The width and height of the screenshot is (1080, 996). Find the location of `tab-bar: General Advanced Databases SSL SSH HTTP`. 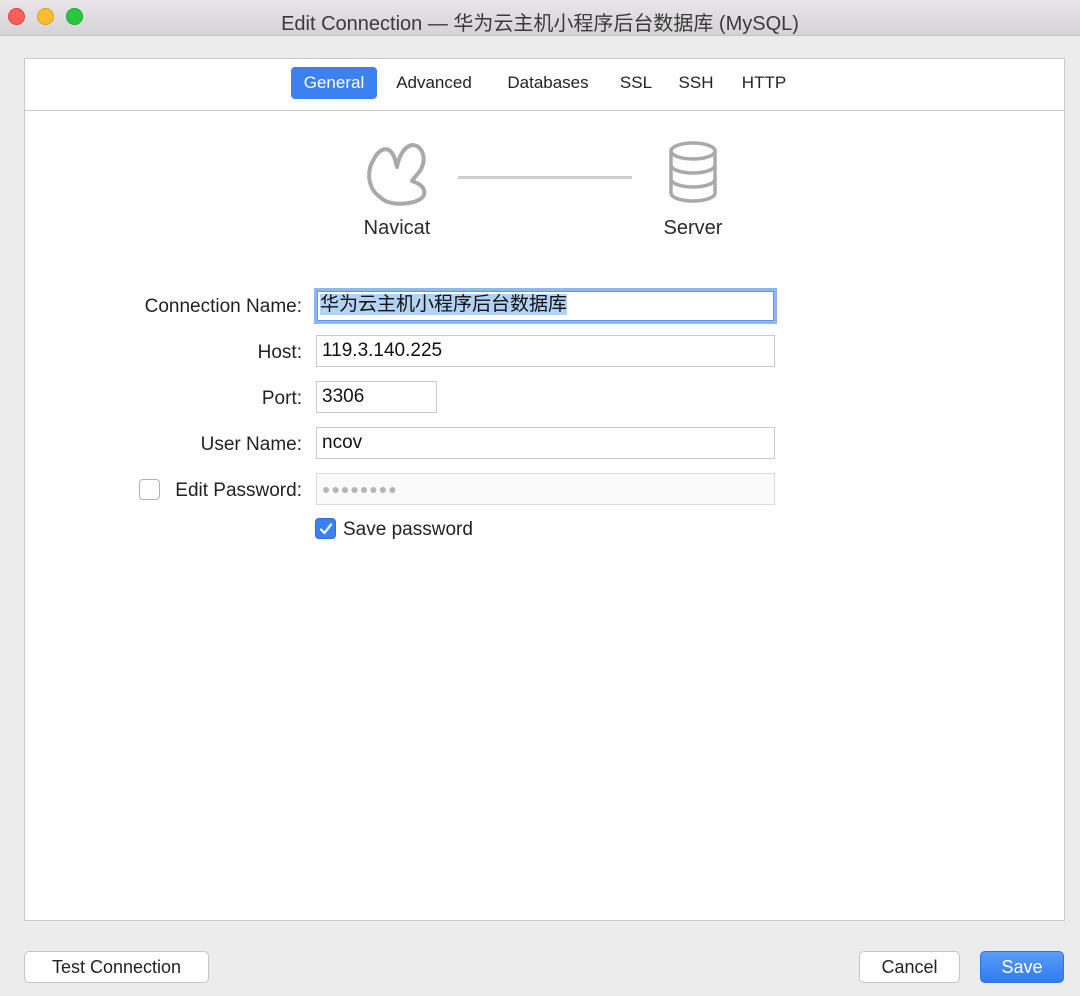

tab-bar: General Advanced Databases SSL SSH HTTP is located at coordinates (544, 85).